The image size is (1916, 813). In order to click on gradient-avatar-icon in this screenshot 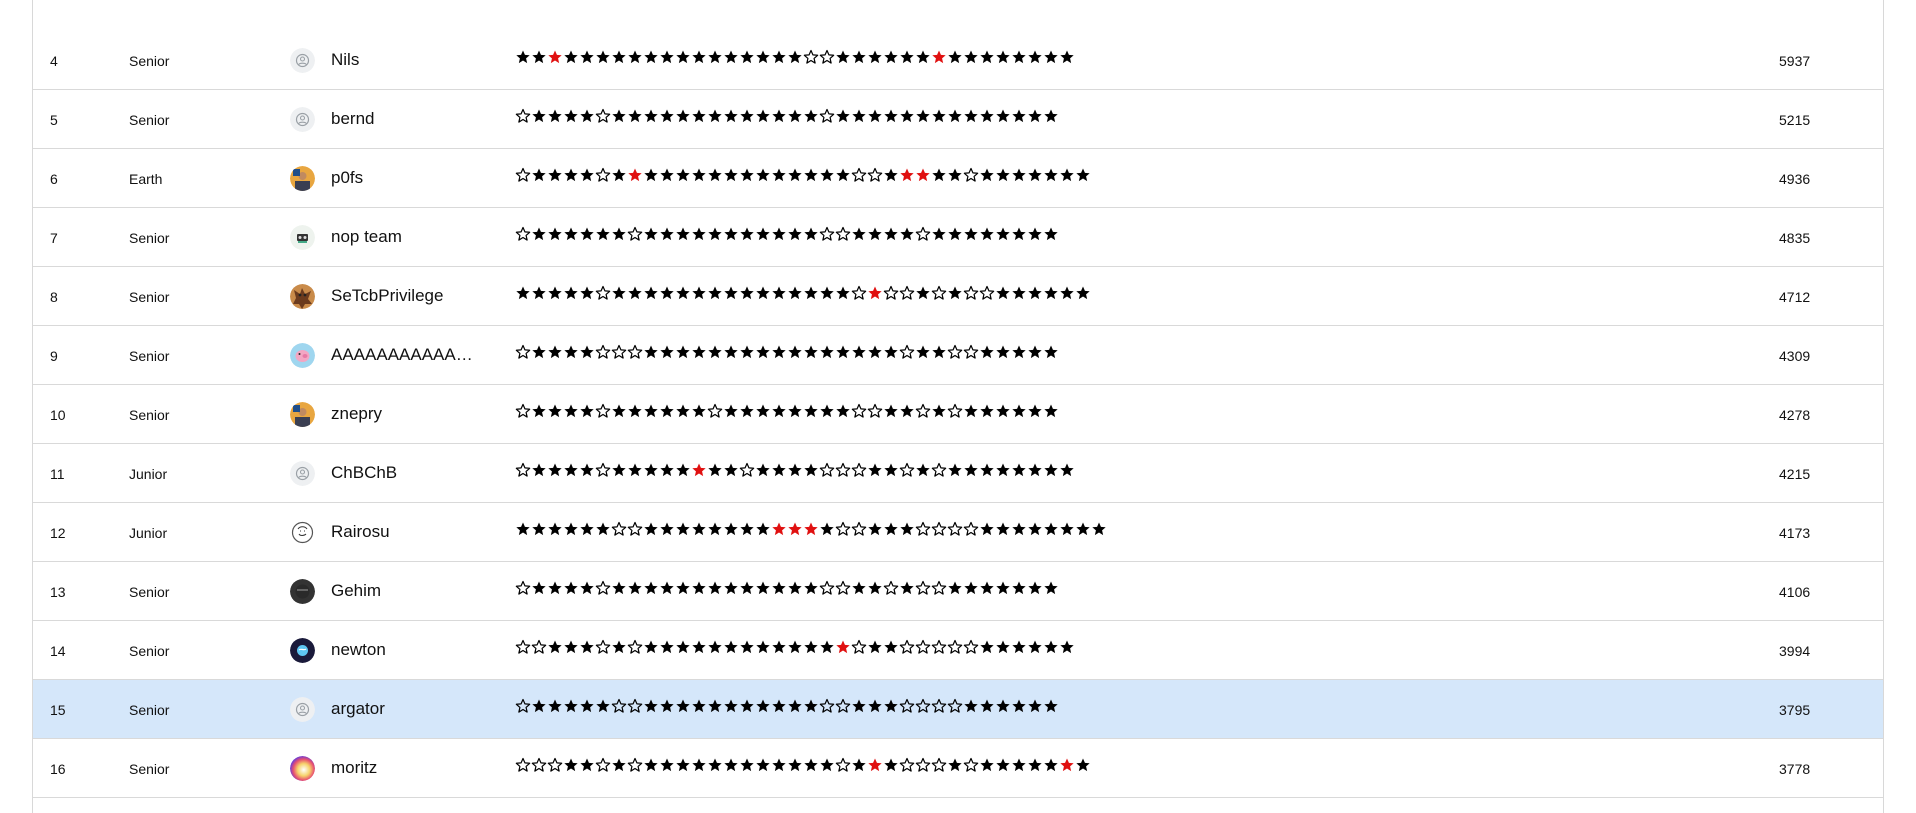, I will do `click(302, 768)`.